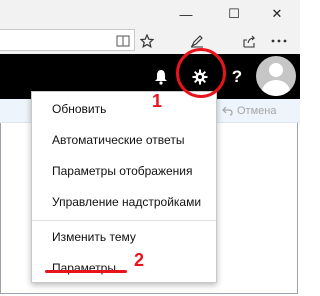  I want to click on reading-view-icon, so click(123, 41).